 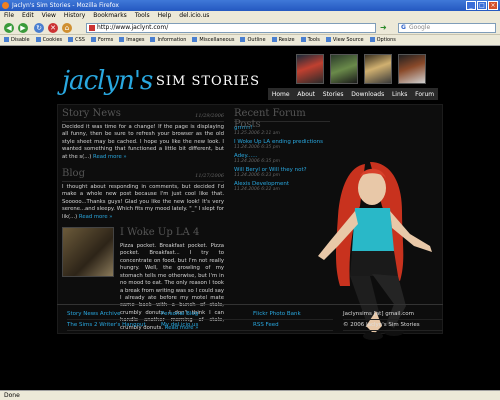 I want to click on menu-file: File, so click(x=9, y=16).